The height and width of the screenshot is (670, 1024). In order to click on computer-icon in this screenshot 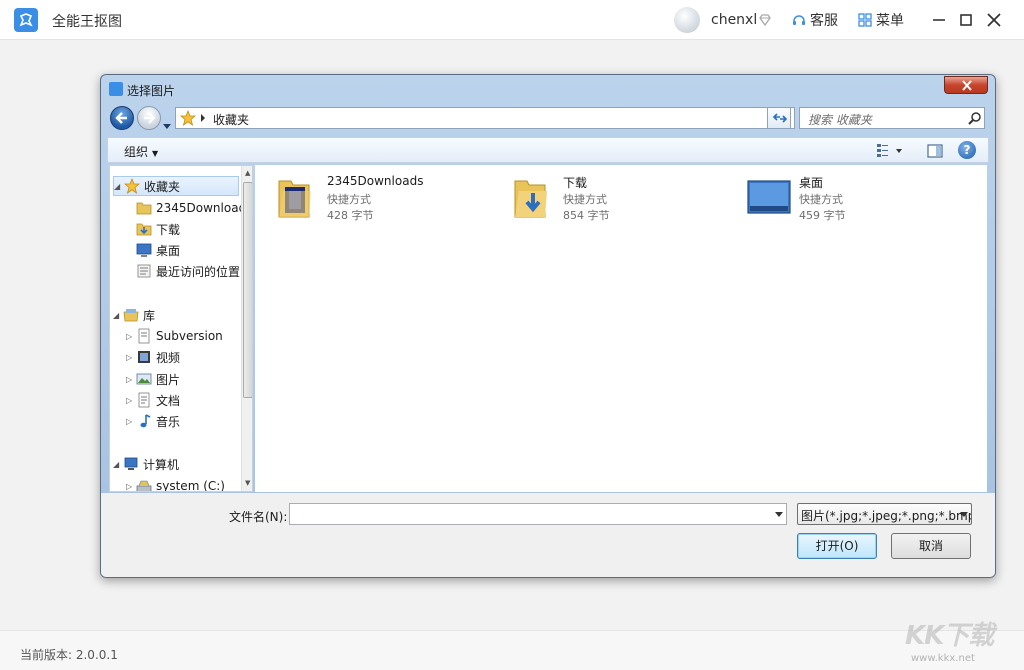, I will do `click(131, 463)`.